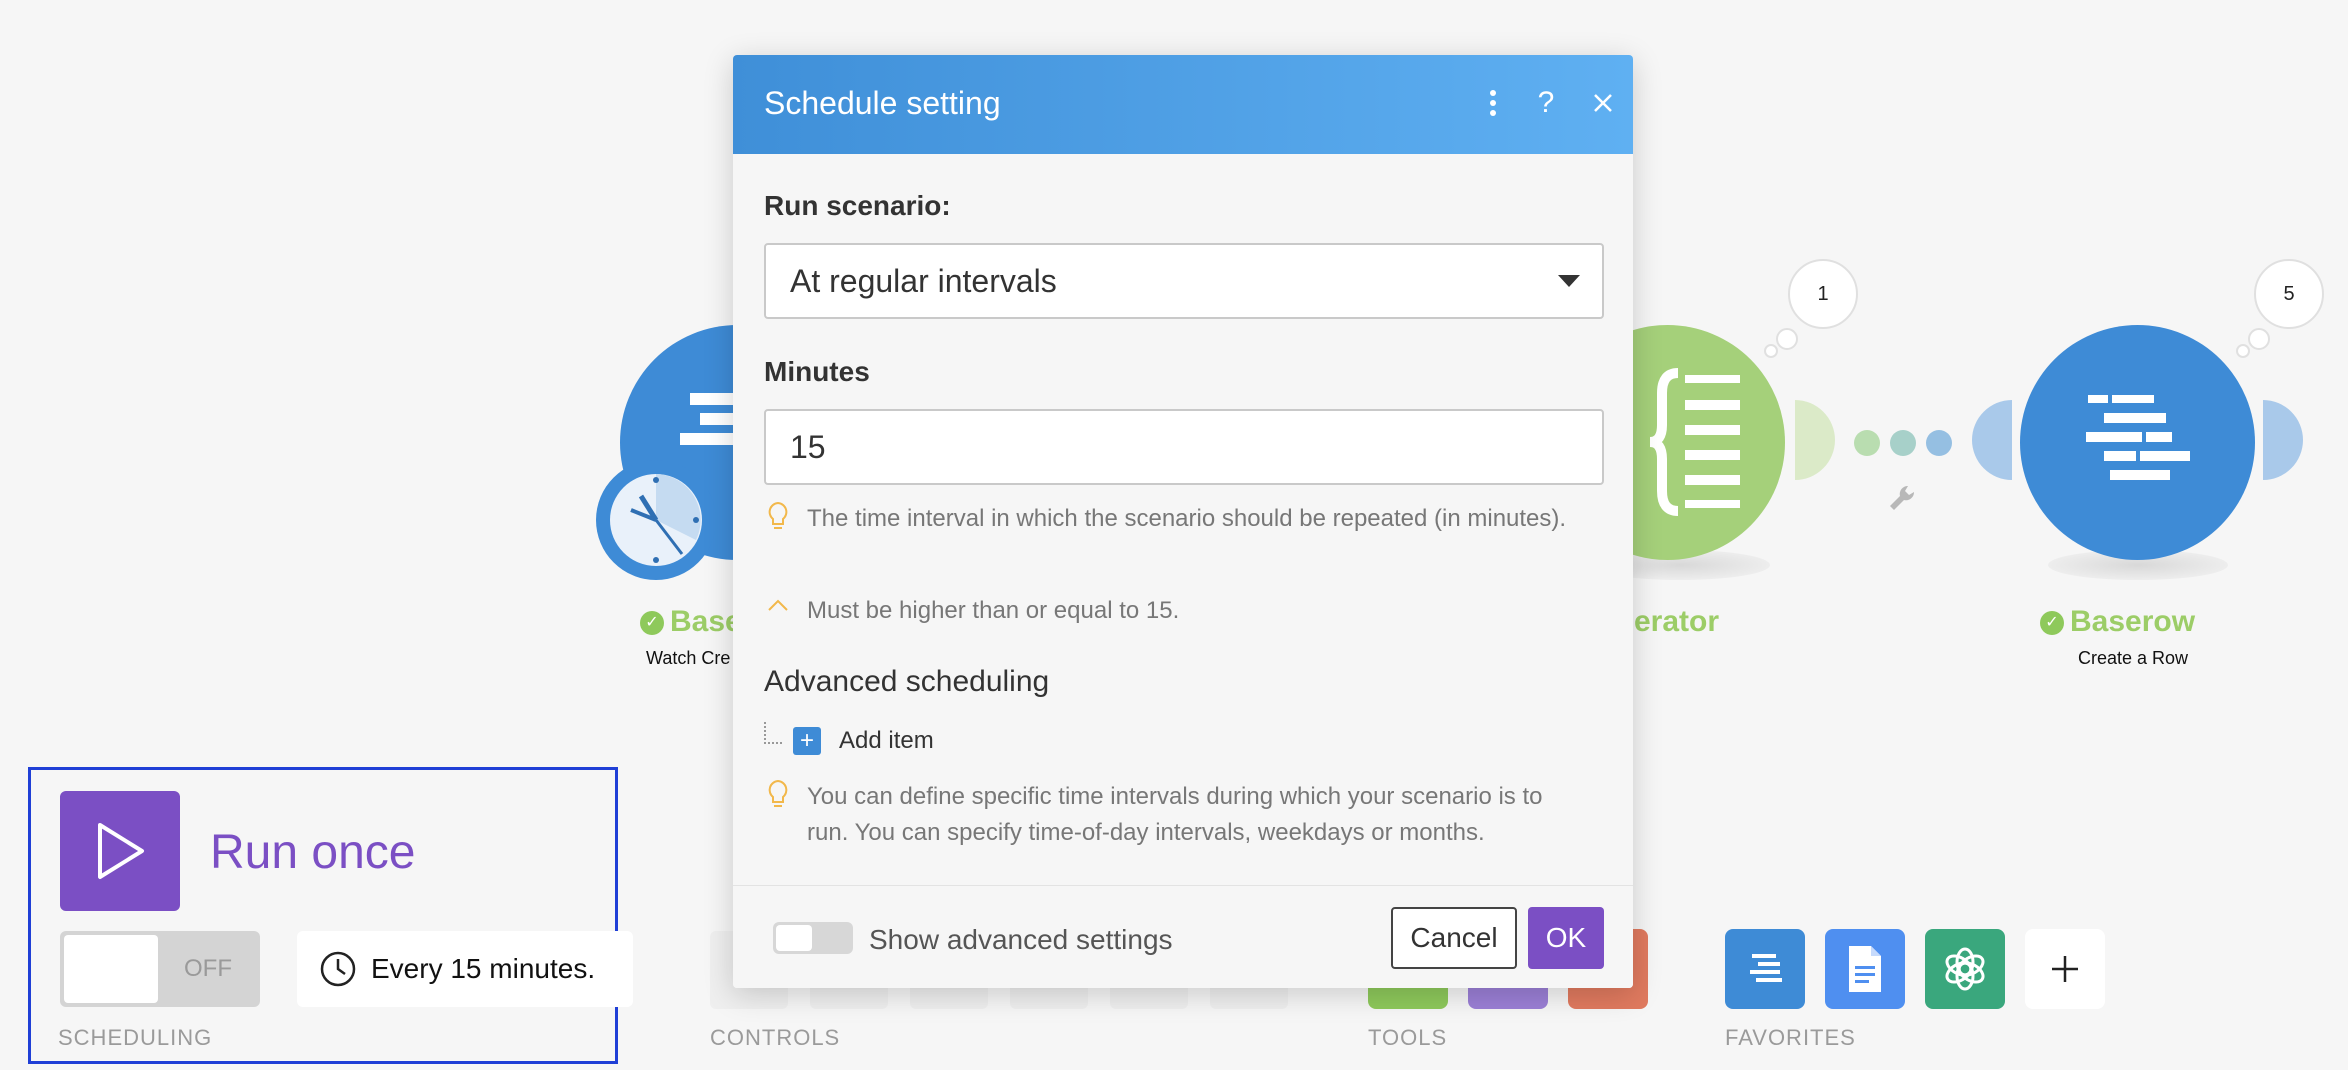 This screenshot has height=1070, width=2348. What do you see at coordinates (1546, 103) in the screenshot?
I see `help-icon: ?` at bounding box center [1546, 103].